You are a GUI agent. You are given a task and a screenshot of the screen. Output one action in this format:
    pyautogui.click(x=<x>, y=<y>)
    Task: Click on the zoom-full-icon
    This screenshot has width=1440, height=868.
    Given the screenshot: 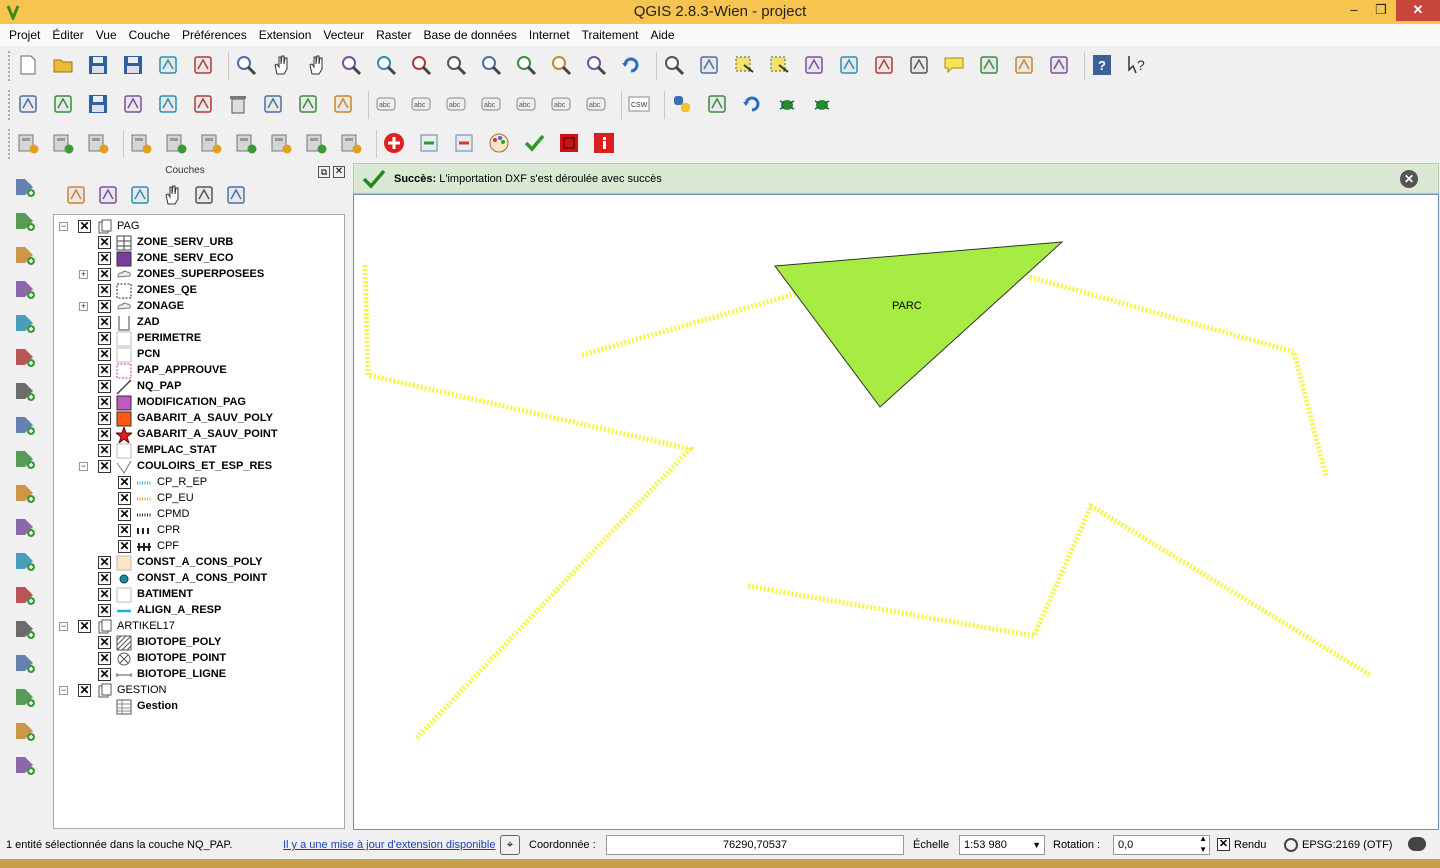 What is the action you would take?
    pyautogui.click(x=456, y=65)
    